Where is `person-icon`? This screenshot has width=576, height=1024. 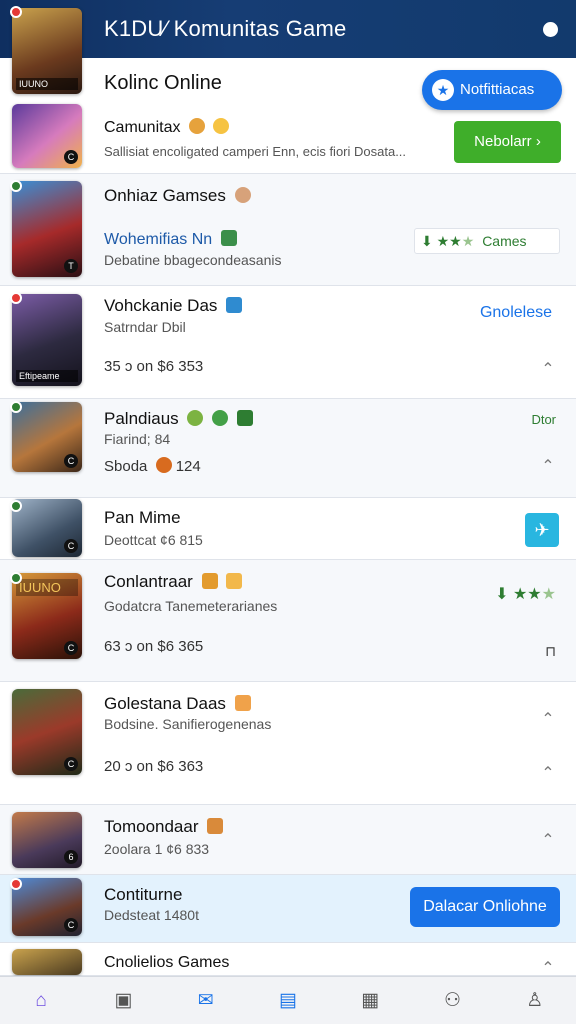
person-icon is located at coordinates (228, 238).